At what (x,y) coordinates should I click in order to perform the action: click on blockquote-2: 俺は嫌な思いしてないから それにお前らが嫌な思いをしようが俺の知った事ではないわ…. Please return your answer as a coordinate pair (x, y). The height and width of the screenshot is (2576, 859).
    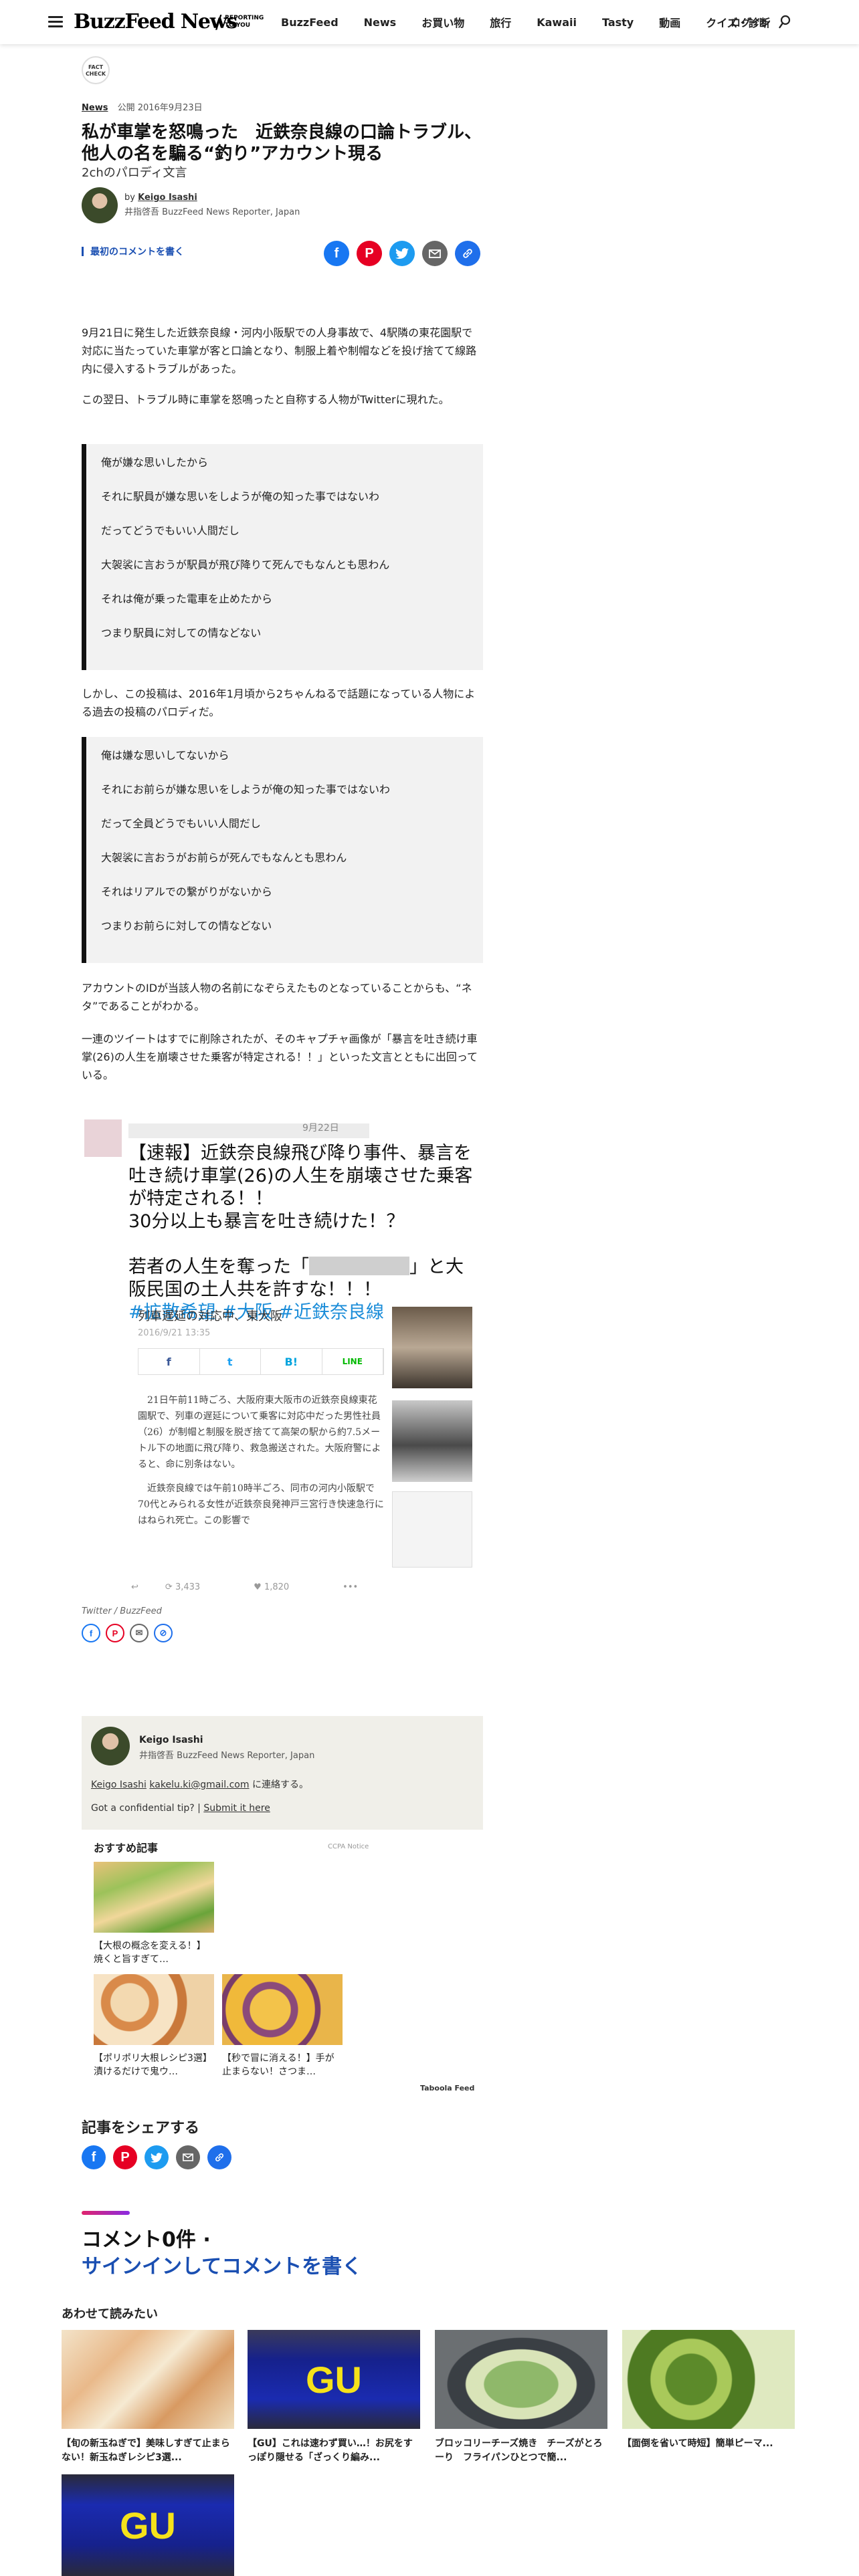
    Looking at the image, I should click on (282, 850).